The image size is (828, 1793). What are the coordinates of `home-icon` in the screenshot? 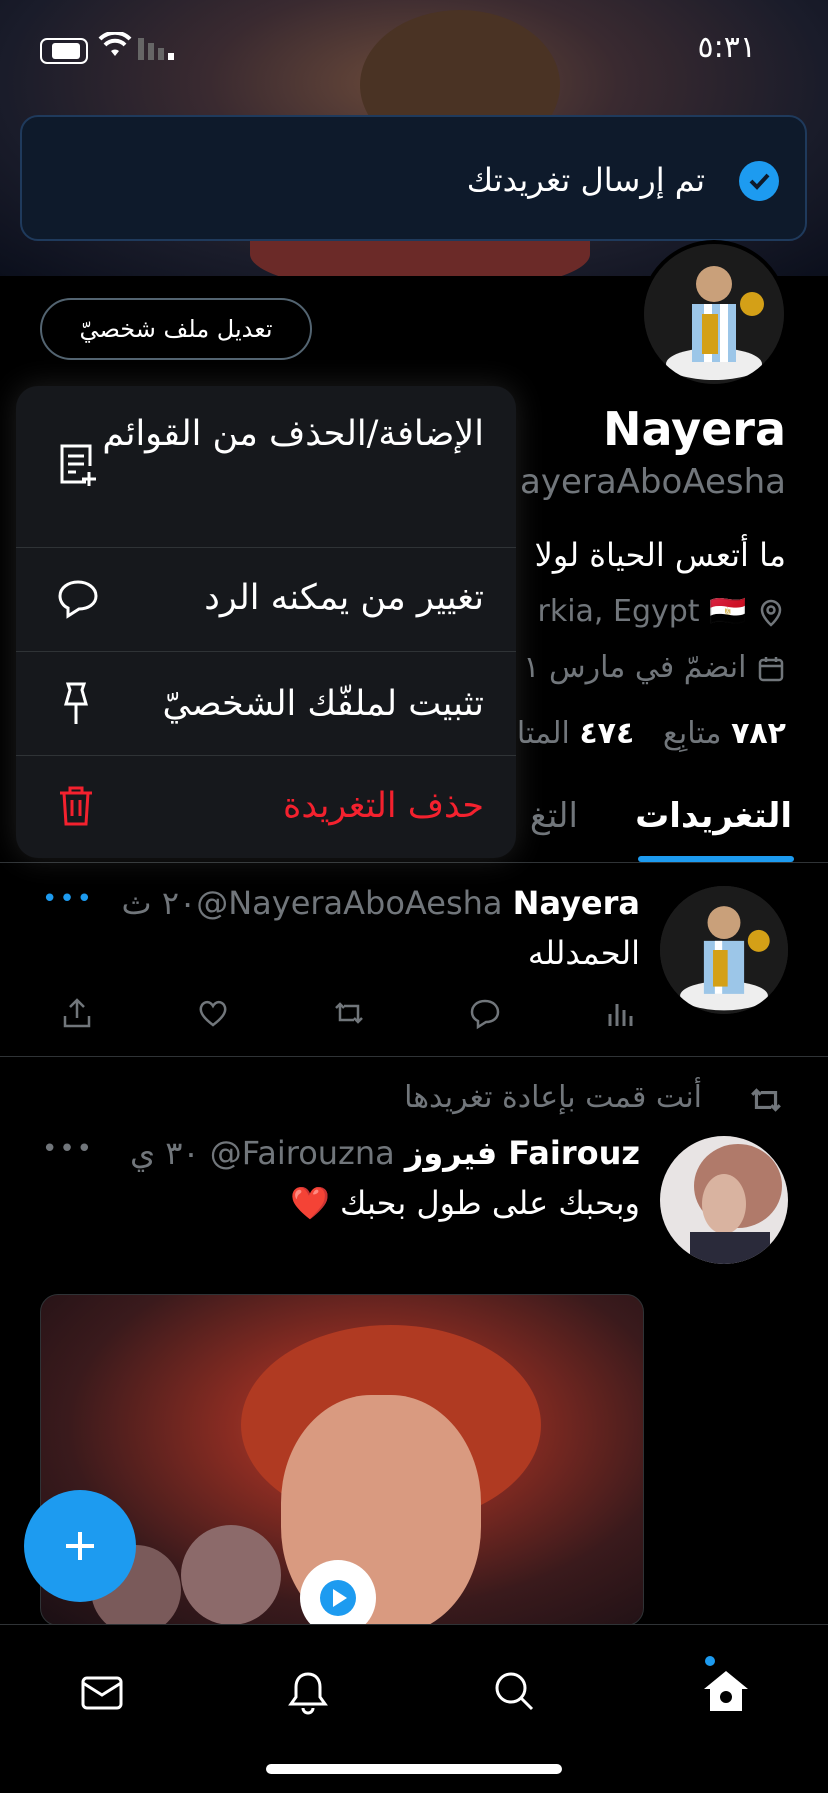 It's located at (726, 1684).